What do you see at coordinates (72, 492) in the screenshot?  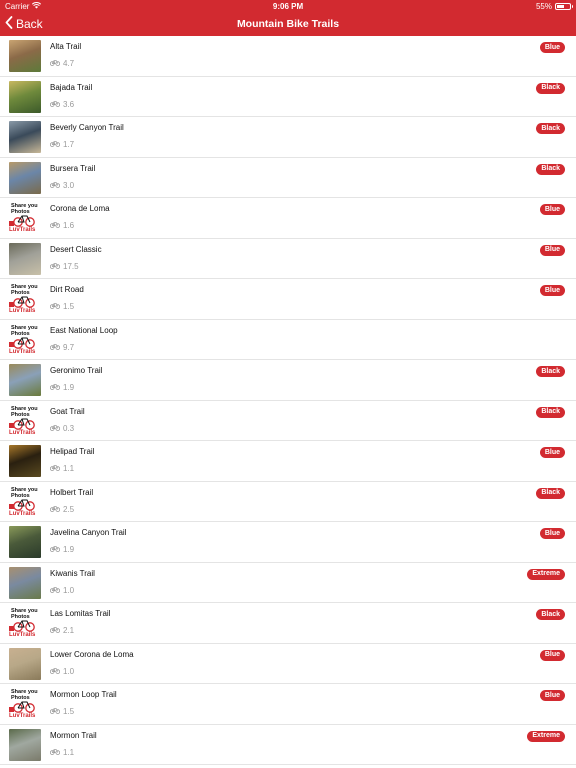 I see `trail-name: Holbert Trail` at bounding box center [72, 492].